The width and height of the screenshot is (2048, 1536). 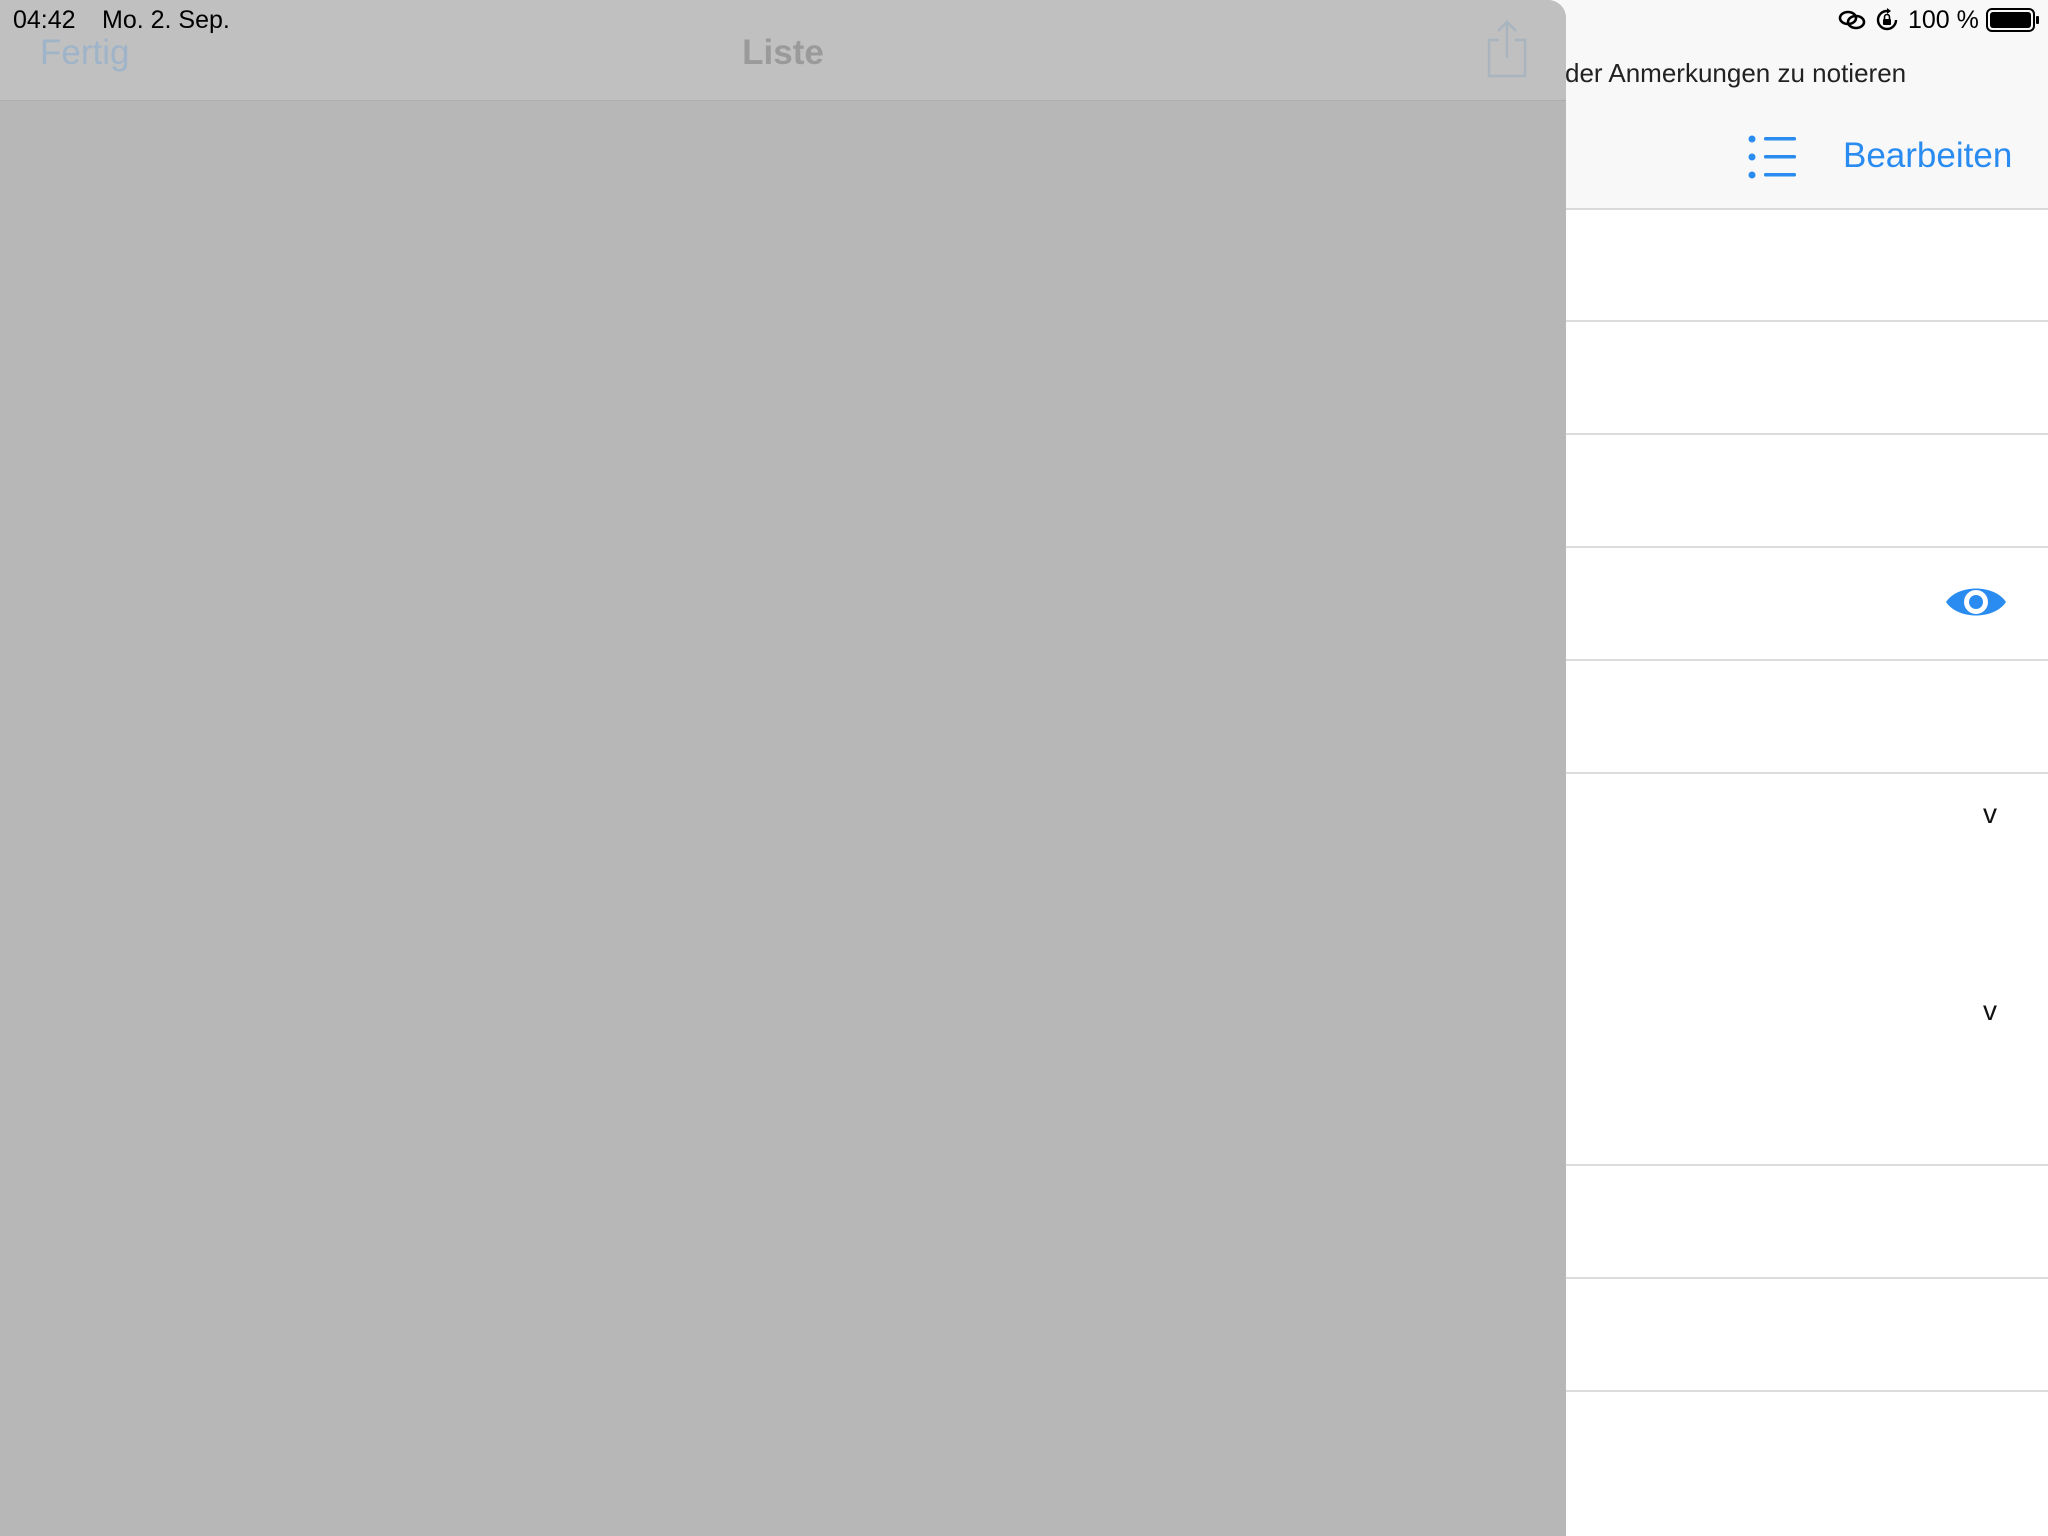 What do you see at coordinates (1976, 602) in the screenshot?
I see `eye-icon` at bounding box center [1976, 602].